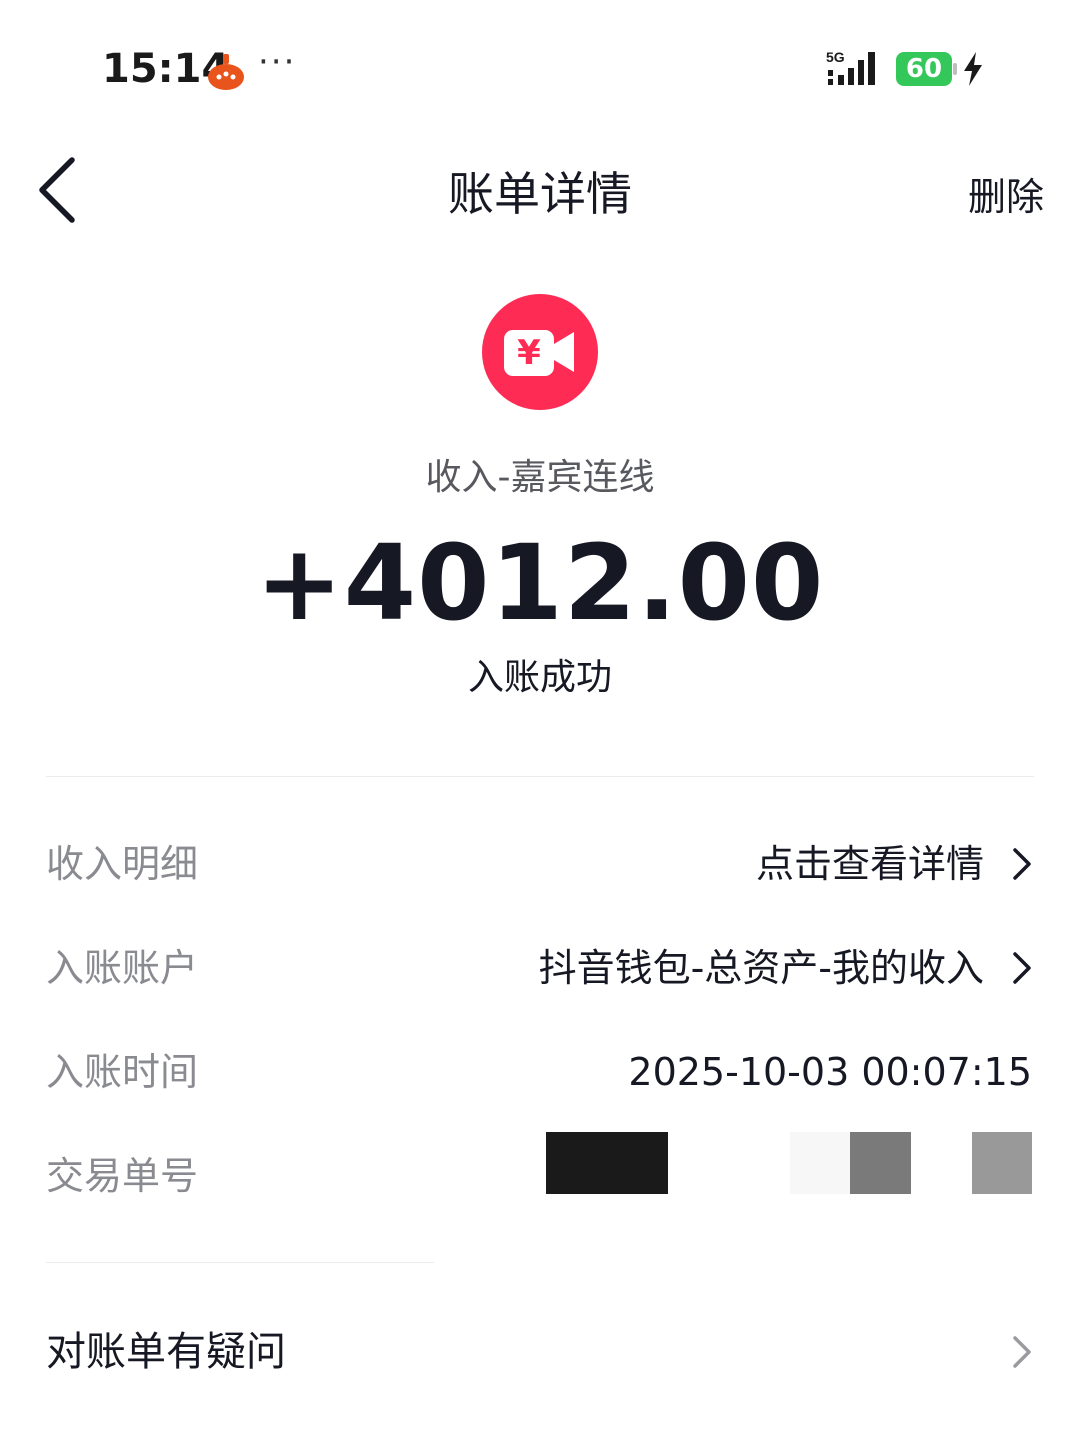 The image size is (1080, 1439). I want to click on bill-question-label: 对账单有疑问, so click(166, 1352).